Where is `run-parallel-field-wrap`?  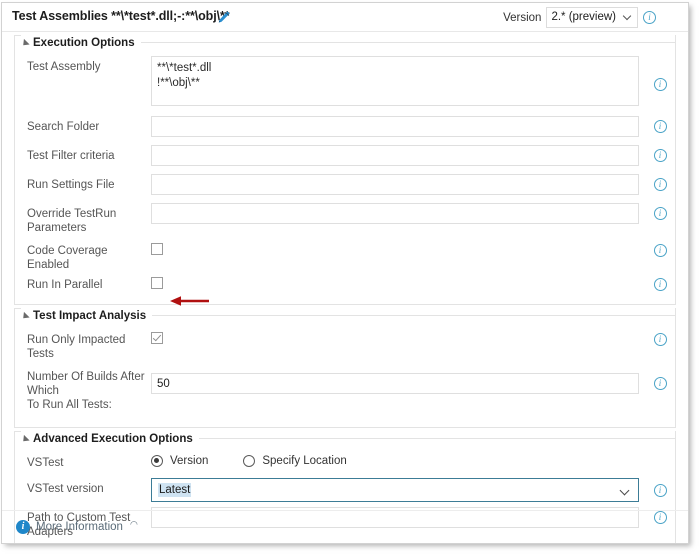
run-parallel-field-wrap is located at coordinates (398, 284).